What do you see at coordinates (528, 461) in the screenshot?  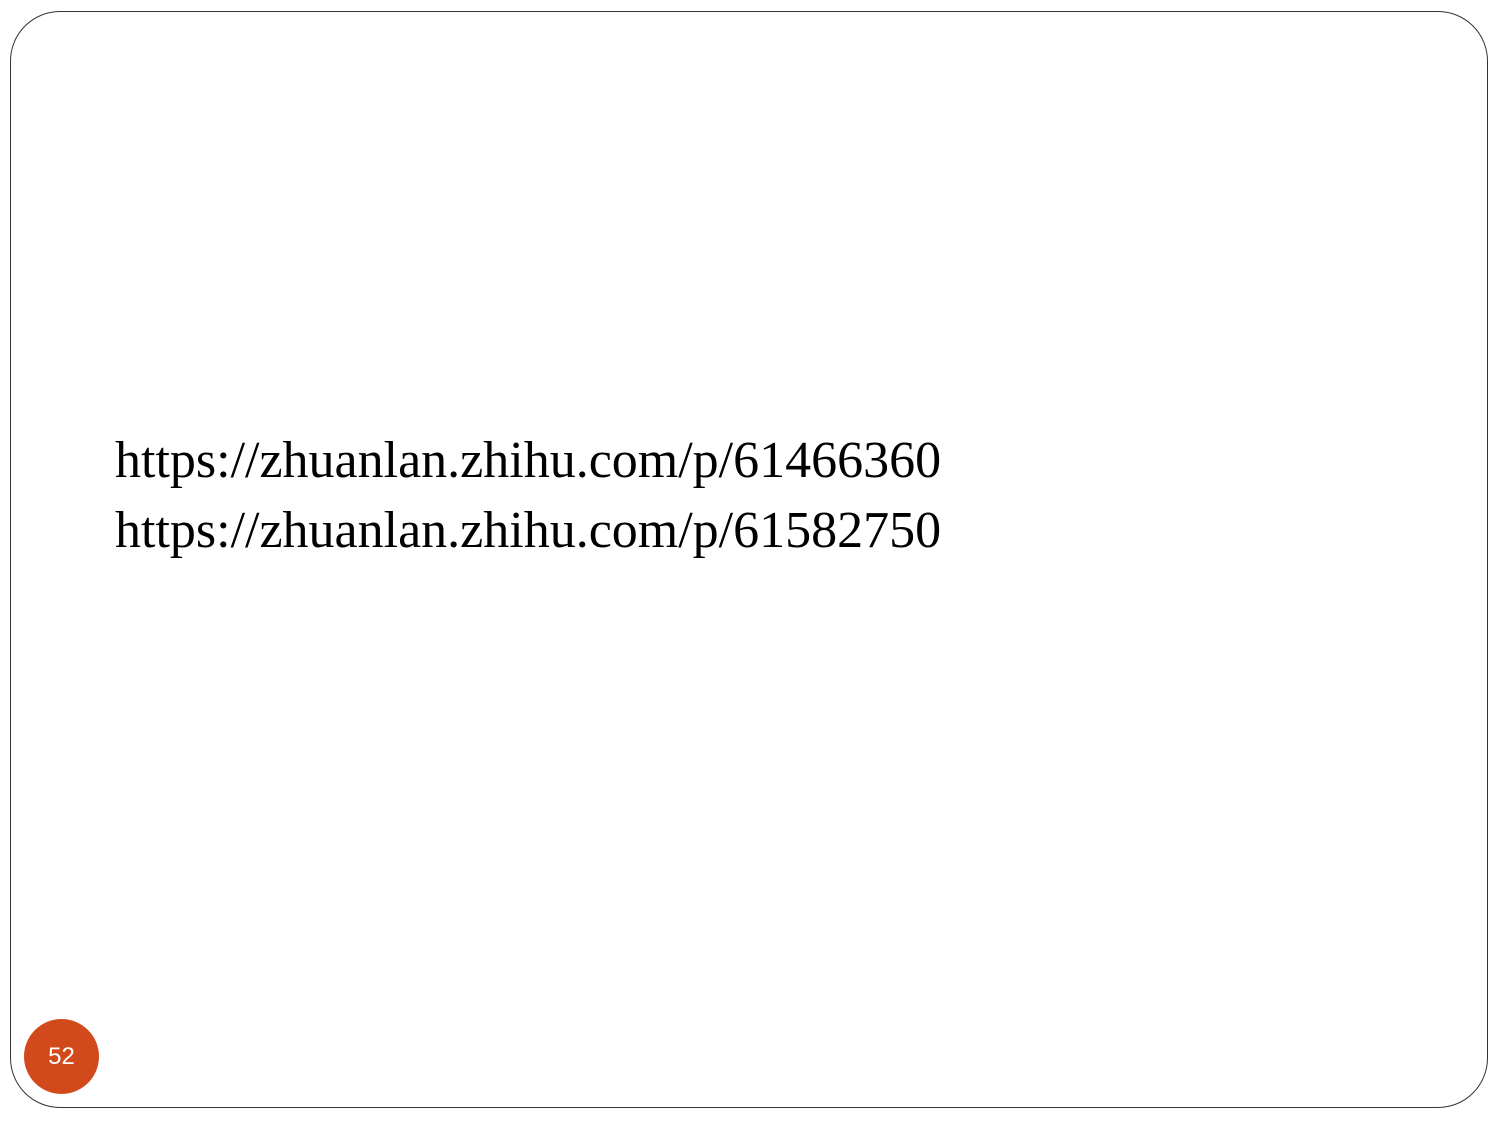 I see `link-text-1: https://zhuanlan.zhihu.com/p/61466360` at bounding box center [528, 461].